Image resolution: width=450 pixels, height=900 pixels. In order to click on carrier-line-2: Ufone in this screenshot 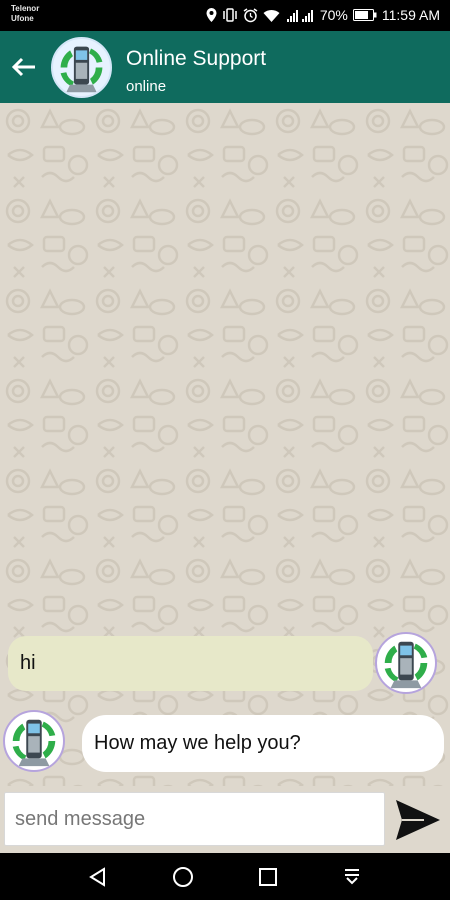, I will do `click(22, 18)`.